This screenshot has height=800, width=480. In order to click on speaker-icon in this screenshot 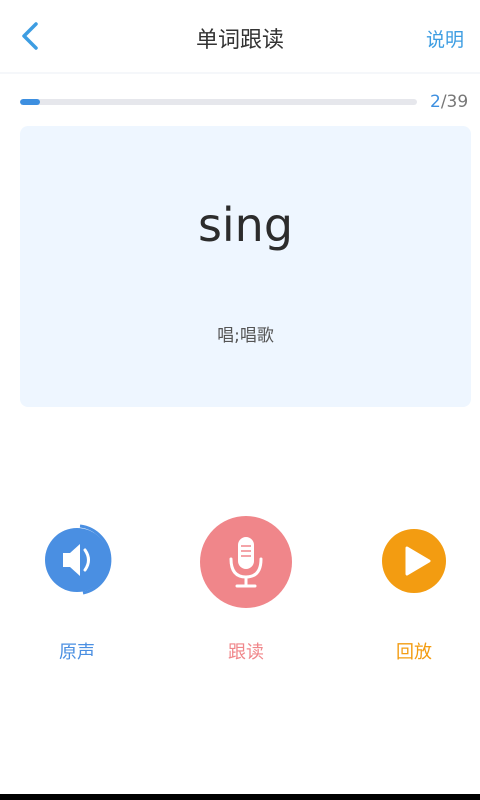, I will do `click(78, 559)`.